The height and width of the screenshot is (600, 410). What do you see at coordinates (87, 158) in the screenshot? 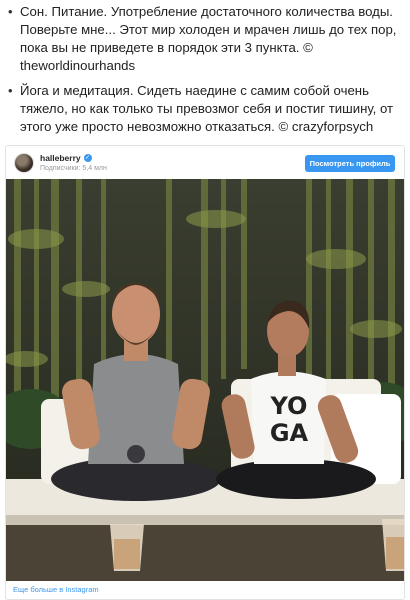
I see `verified-badge-icon: ✓` at bounding box center [87, 158].